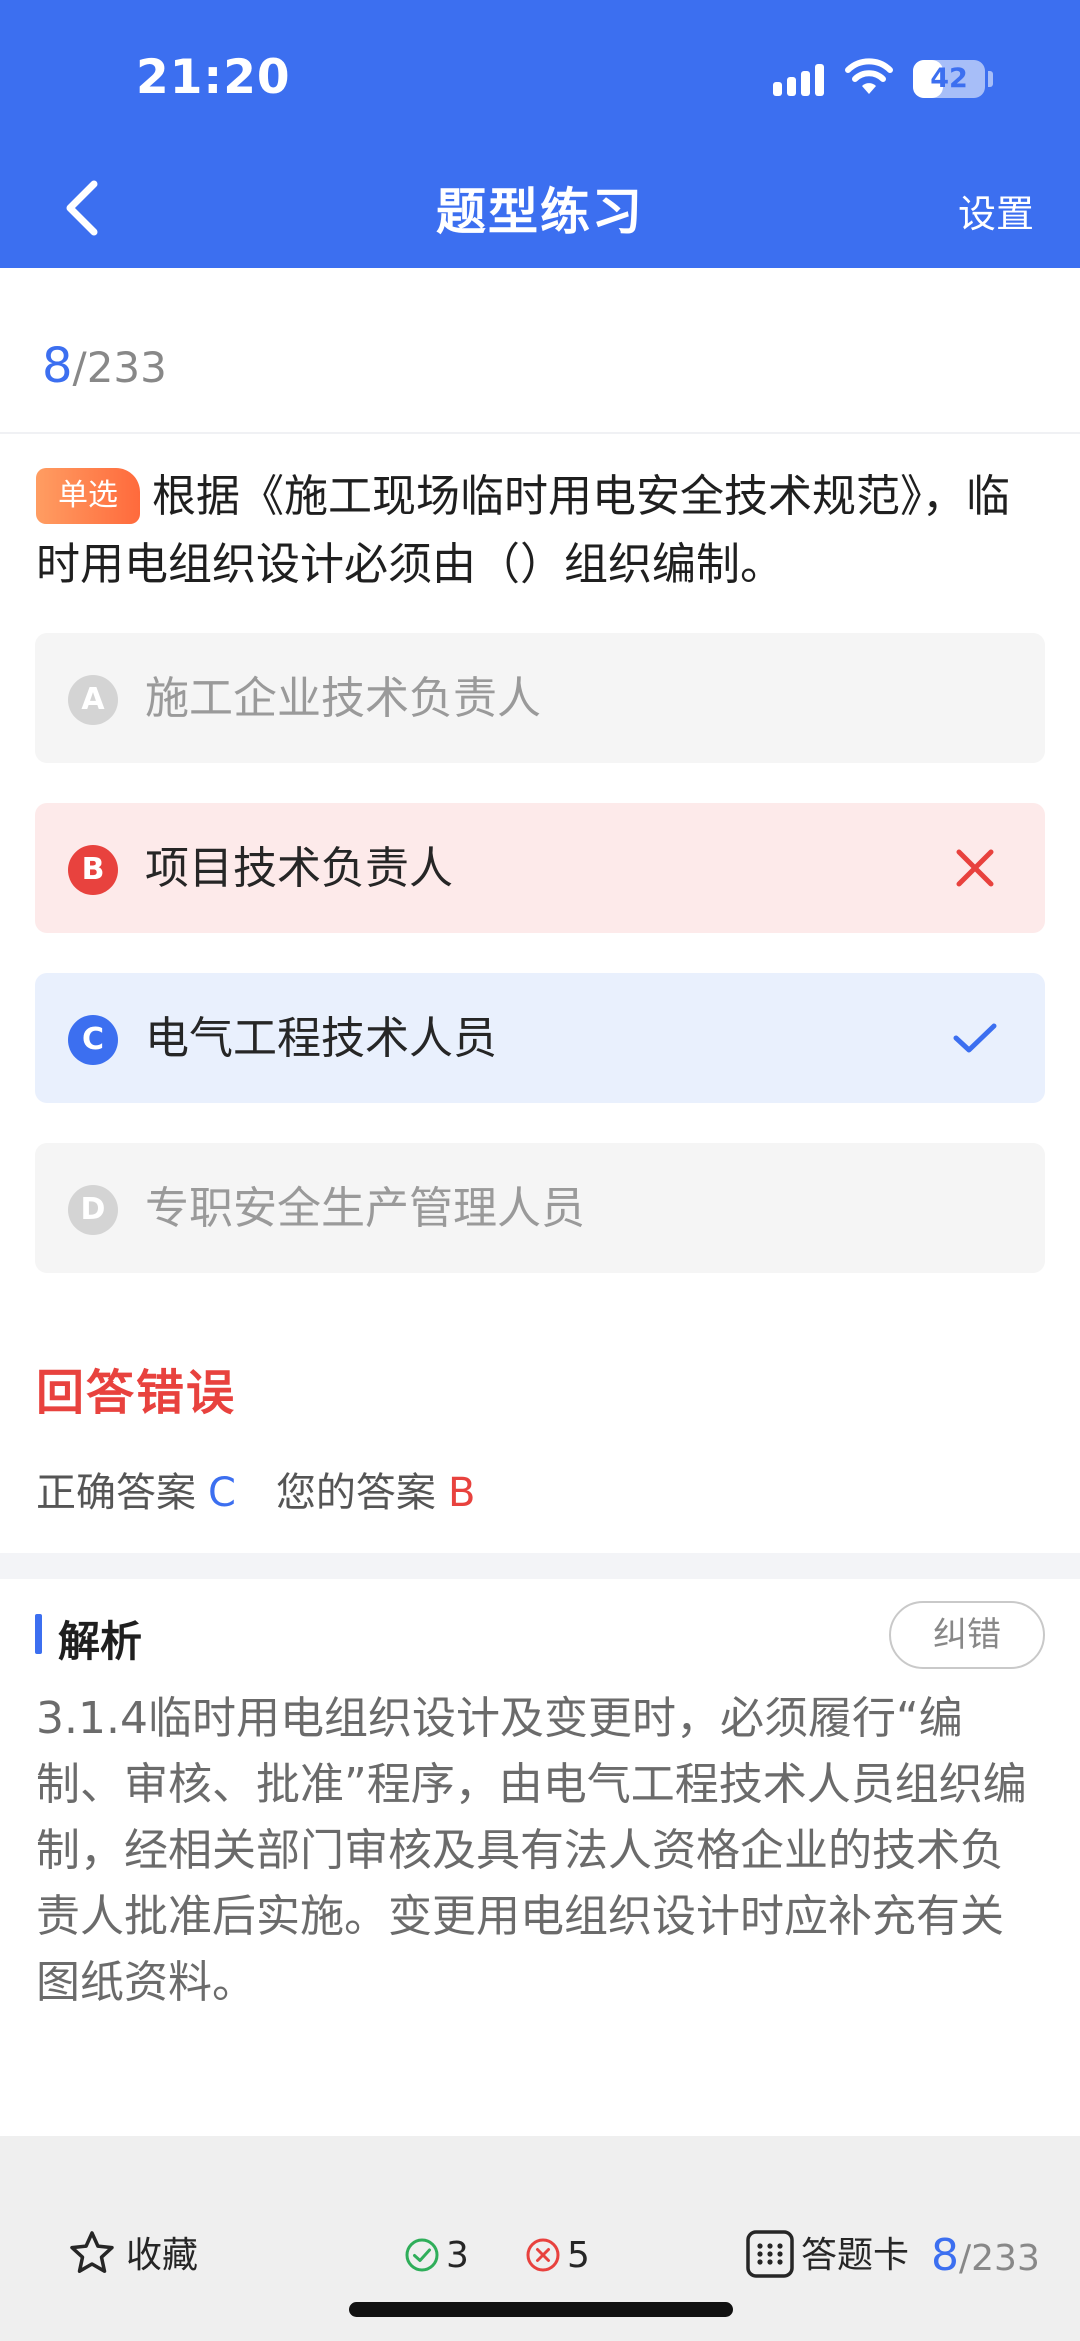 This screenshot has width=1080, height=2341. What do you see at coordinates (540, 1038) in the screenshot?
I see `option-c: C 电气工程技术人员` at bounding box center [540, 1038].